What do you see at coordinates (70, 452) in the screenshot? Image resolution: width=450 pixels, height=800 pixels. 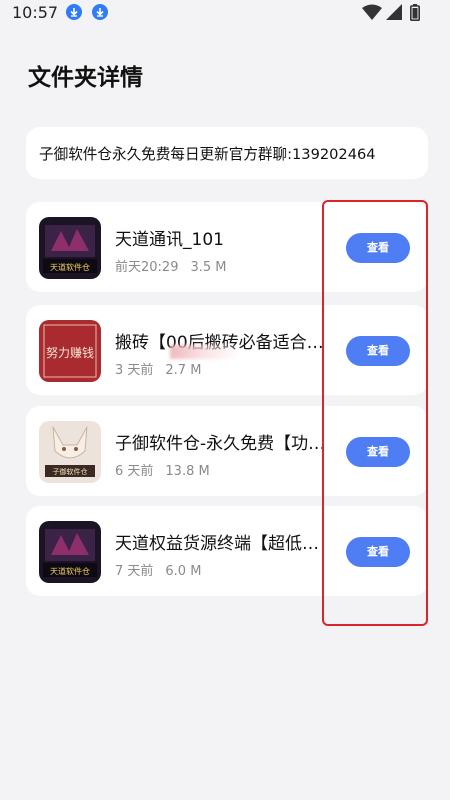 I see `app-icon-fox: 子御软件仓` at bounding box center [70, 452].